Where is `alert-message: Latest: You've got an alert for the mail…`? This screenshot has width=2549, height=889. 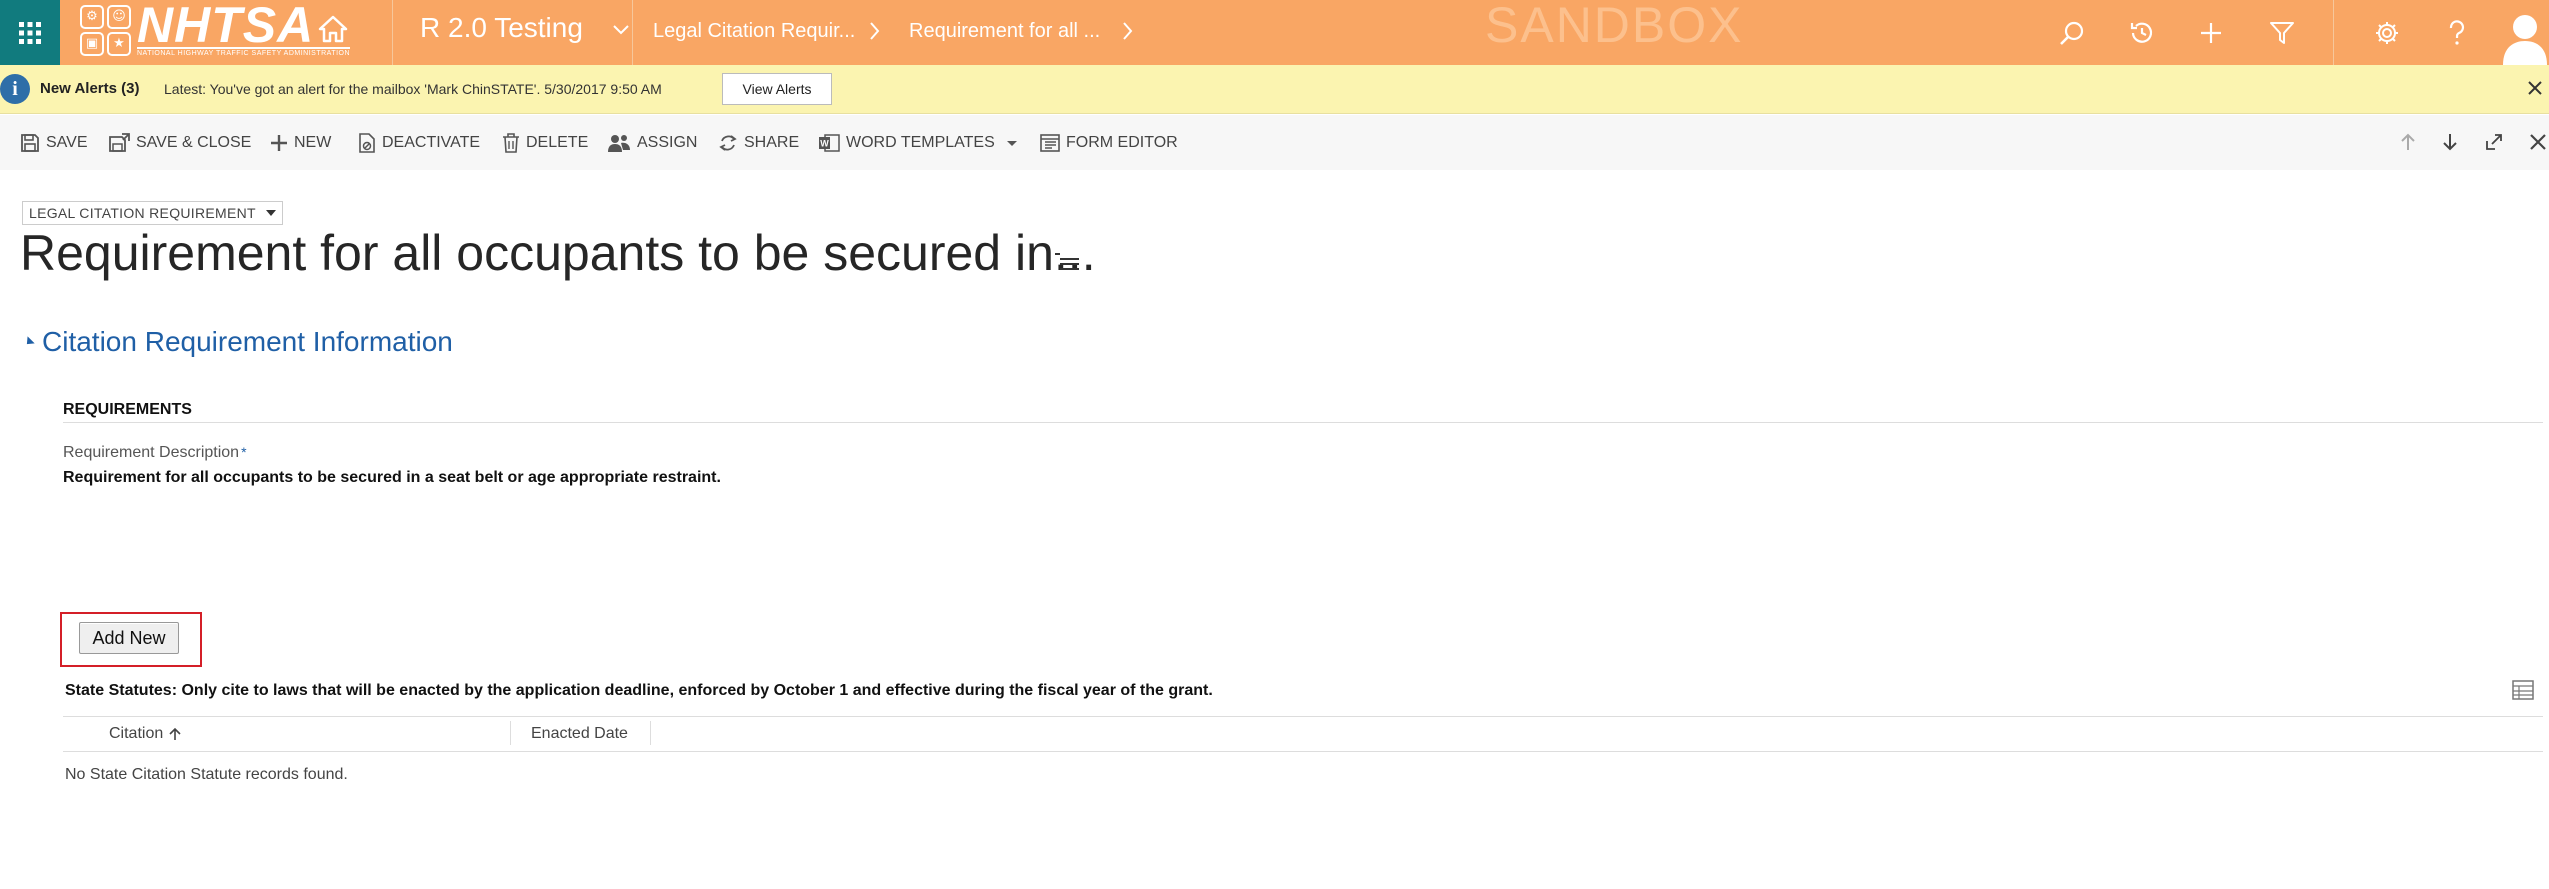 alert-message: Latest: You've got an alert for the mail… is located at coordinates (413, 89).